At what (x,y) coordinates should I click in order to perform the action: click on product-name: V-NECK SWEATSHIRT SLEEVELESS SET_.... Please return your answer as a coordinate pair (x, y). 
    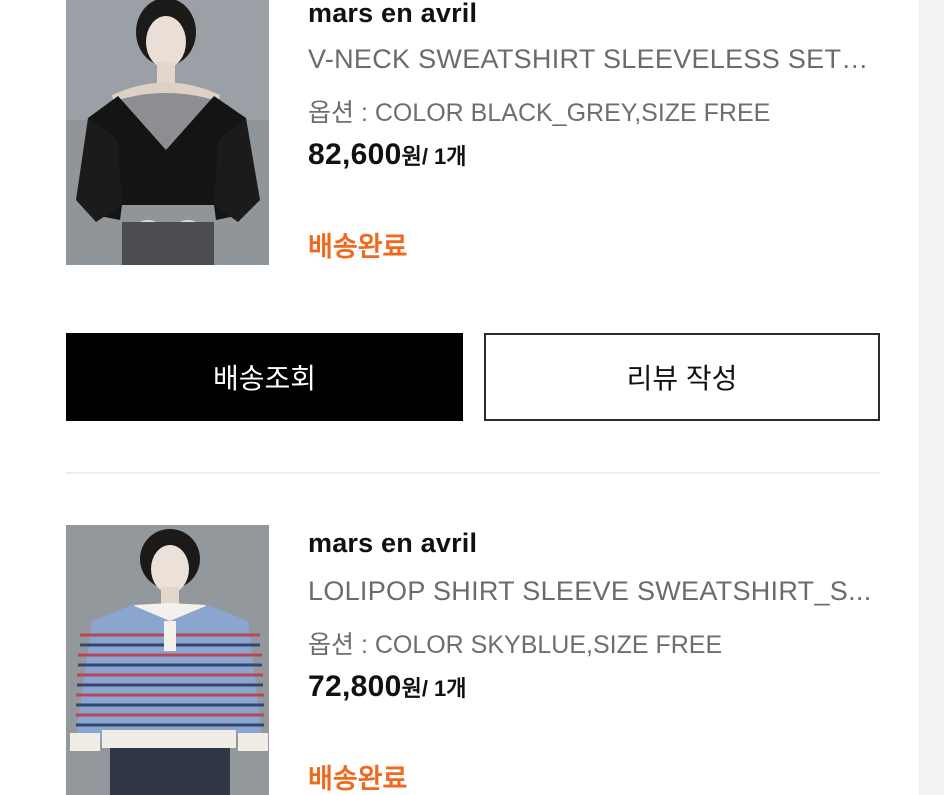
    Looking at the image, I should click on (593, 59).